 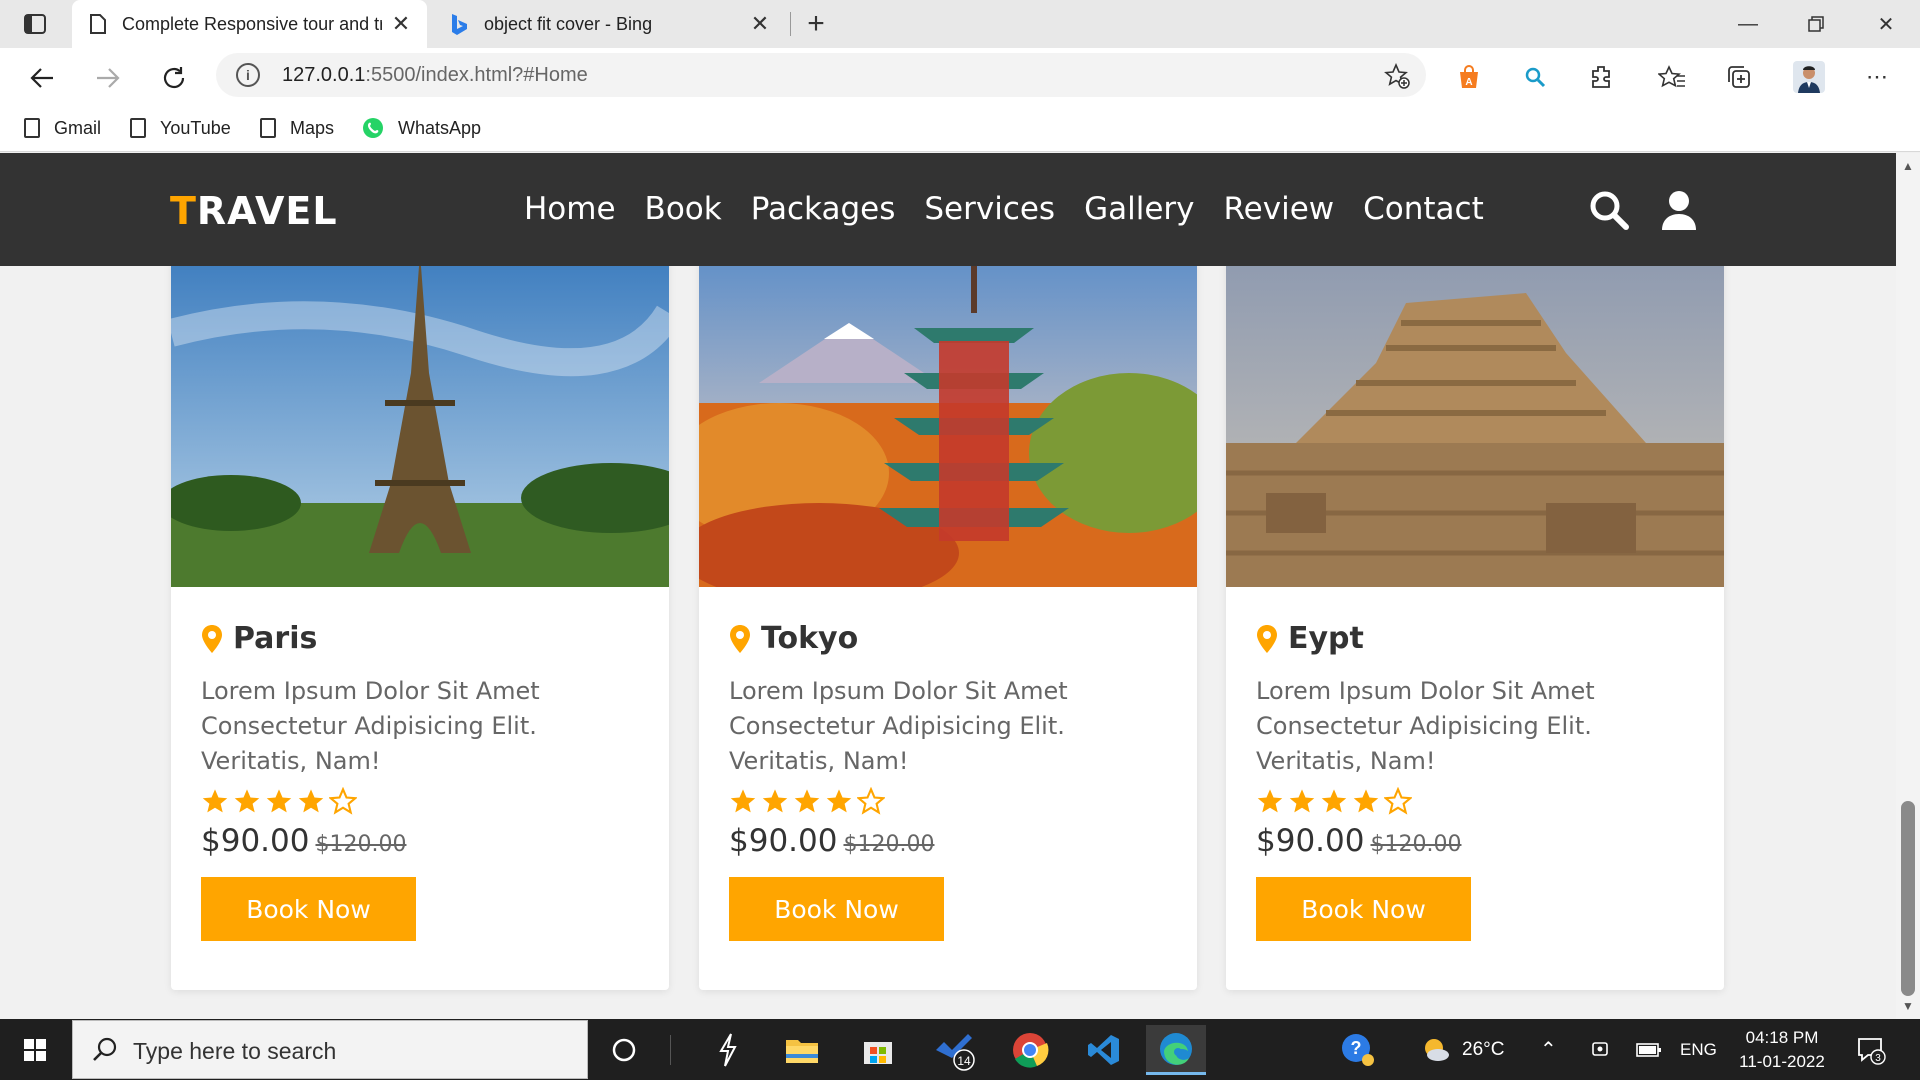 What do you see at coordinates (1886, 24) in the screenshot?
I see `close-window-icon: ✕` at bounding box center [1886, 24].